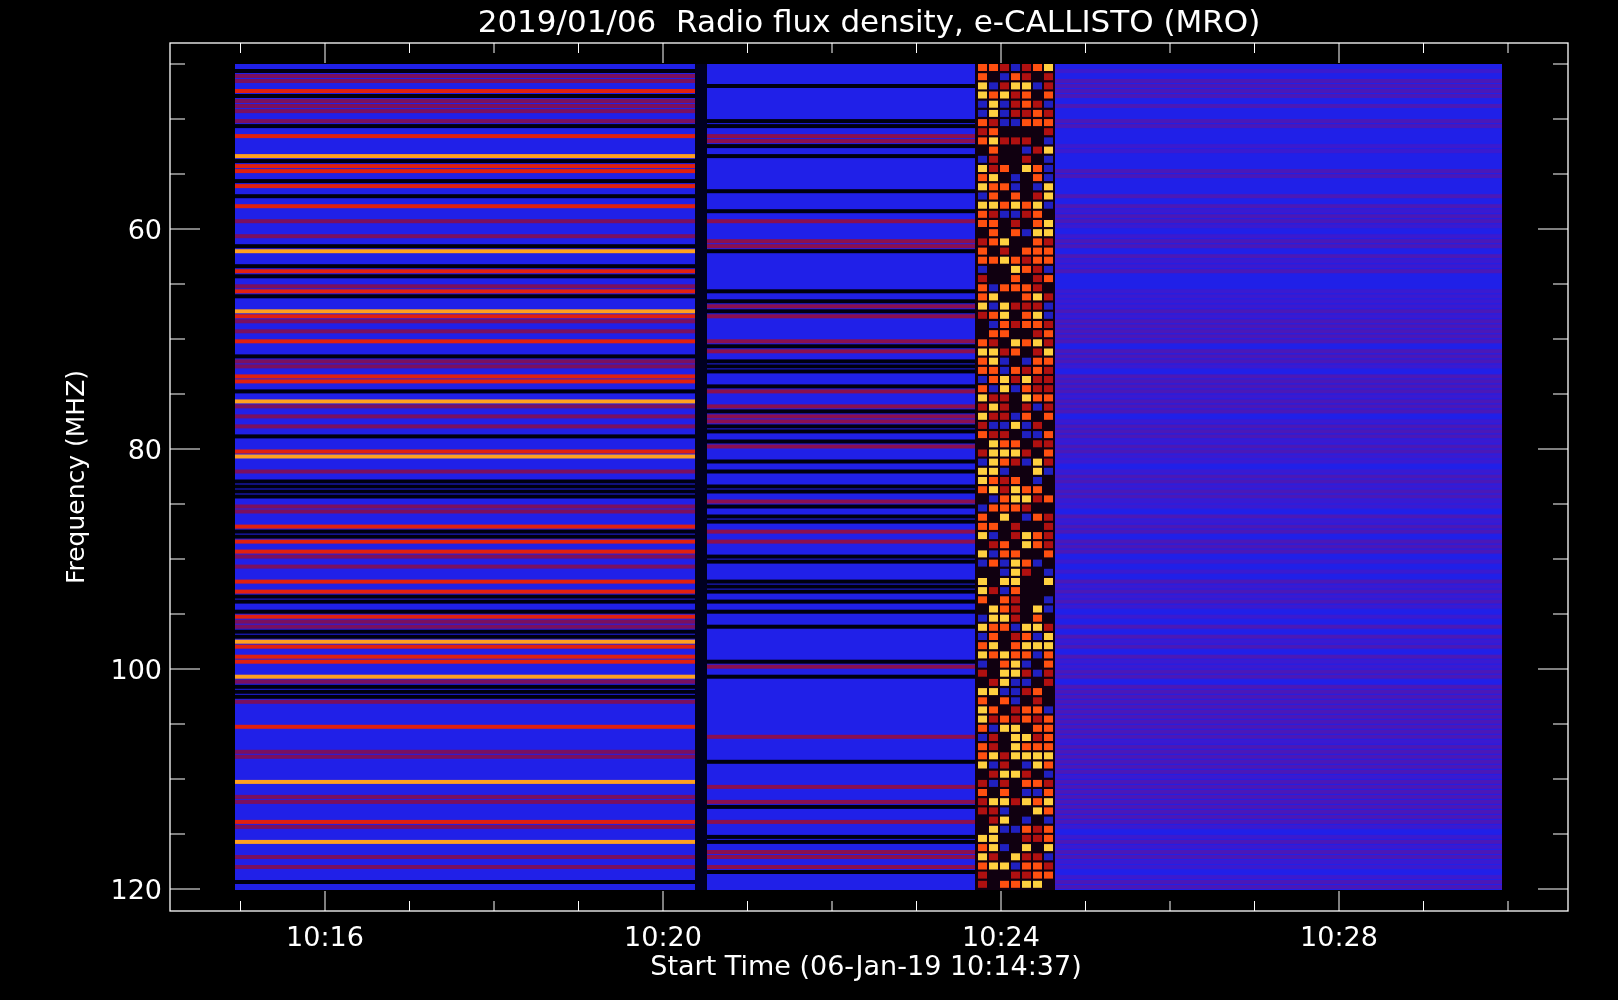 Image resolution: width=1618 pixels, height=1000 pixels. Describe the element at coordinates (869, 21) in the screenshot. I see `plot-title: 2019/01/06 Radio flux density, e-CALLISTO (MRO)` at that location.